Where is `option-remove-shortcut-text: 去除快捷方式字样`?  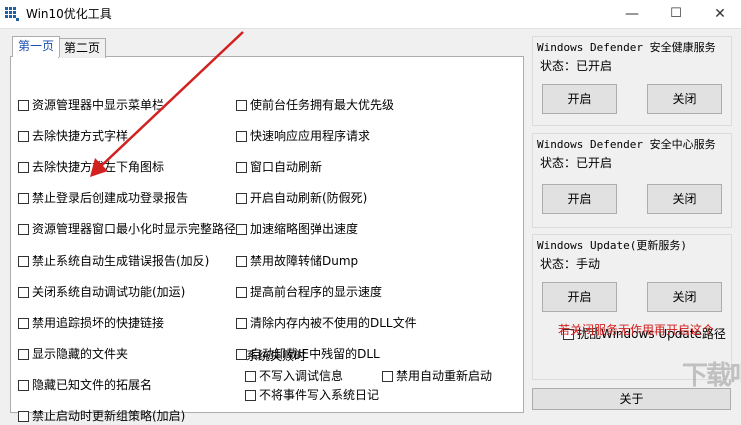 option-remove-shortcut-text: 去除快捷方式字样 is located at coordinates (73, 136).